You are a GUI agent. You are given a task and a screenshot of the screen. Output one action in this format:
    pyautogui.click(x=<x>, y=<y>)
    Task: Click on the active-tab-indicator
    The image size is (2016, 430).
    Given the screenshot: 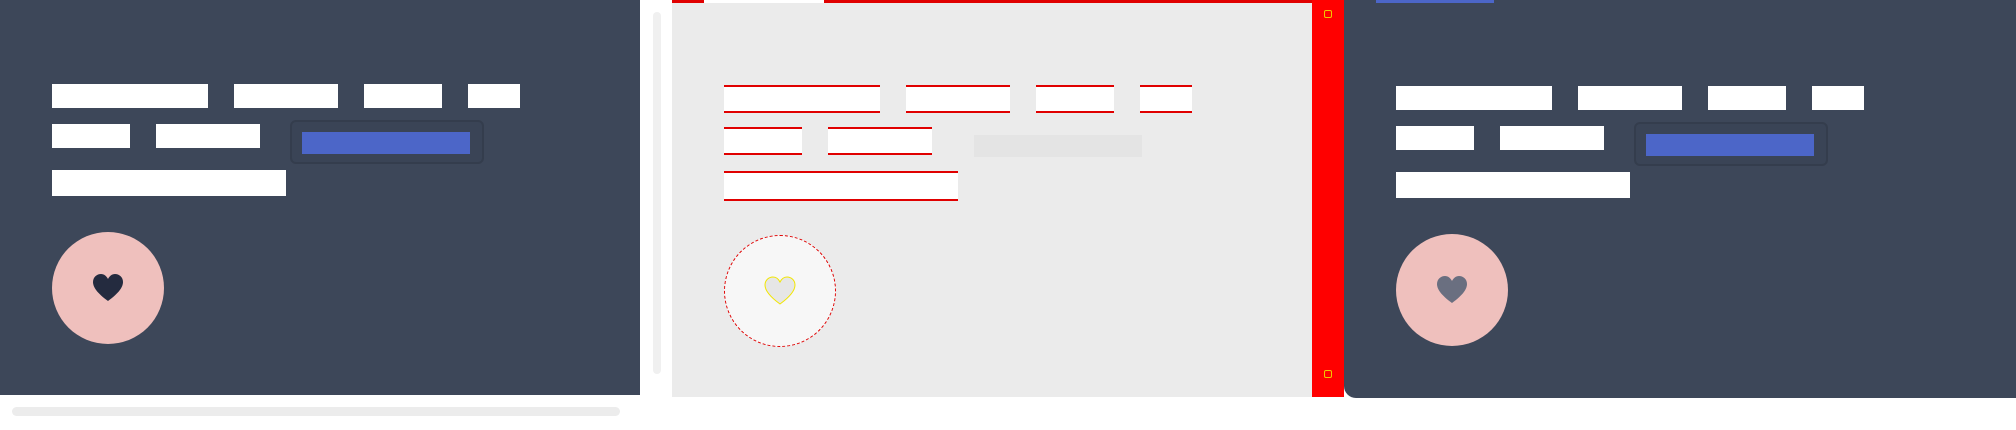 What is the action you would take?
    pyautogui.click(x=1435, y=1)
    